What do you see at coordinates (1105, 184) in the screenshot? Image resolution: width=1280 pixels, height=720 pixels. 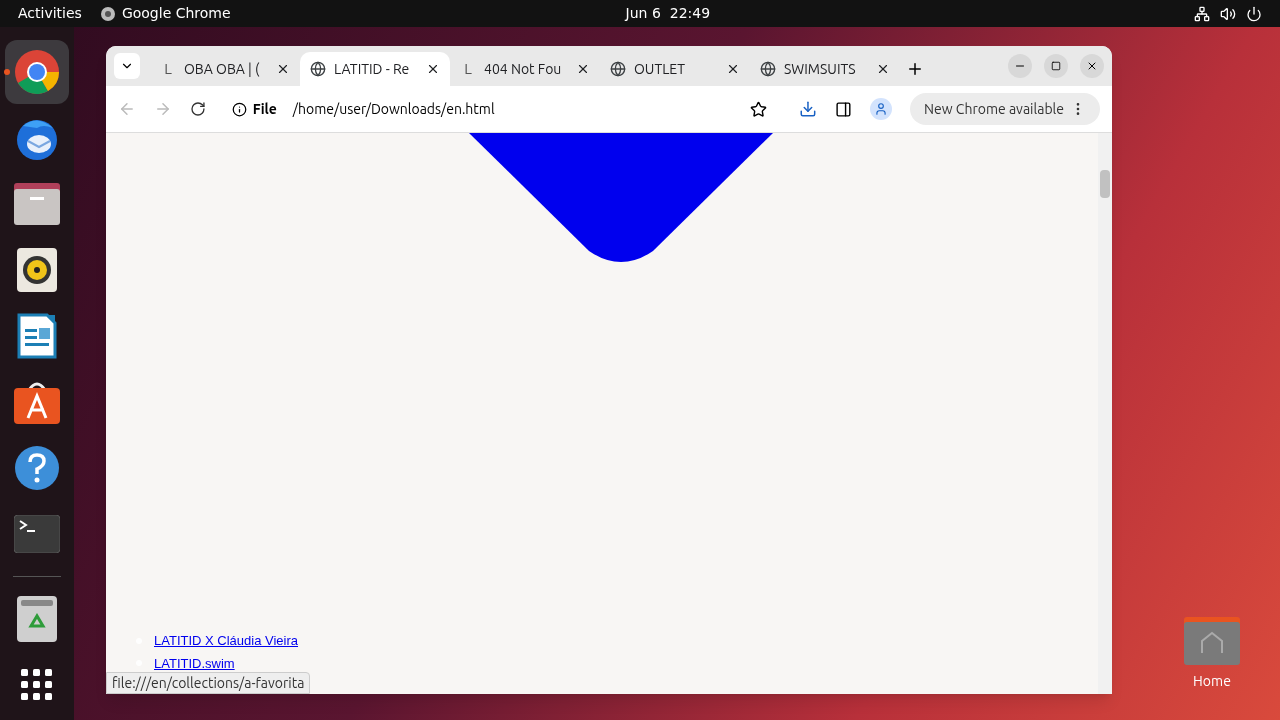 I see `scrollbar-thumb` at bounding box center [1105, 184].